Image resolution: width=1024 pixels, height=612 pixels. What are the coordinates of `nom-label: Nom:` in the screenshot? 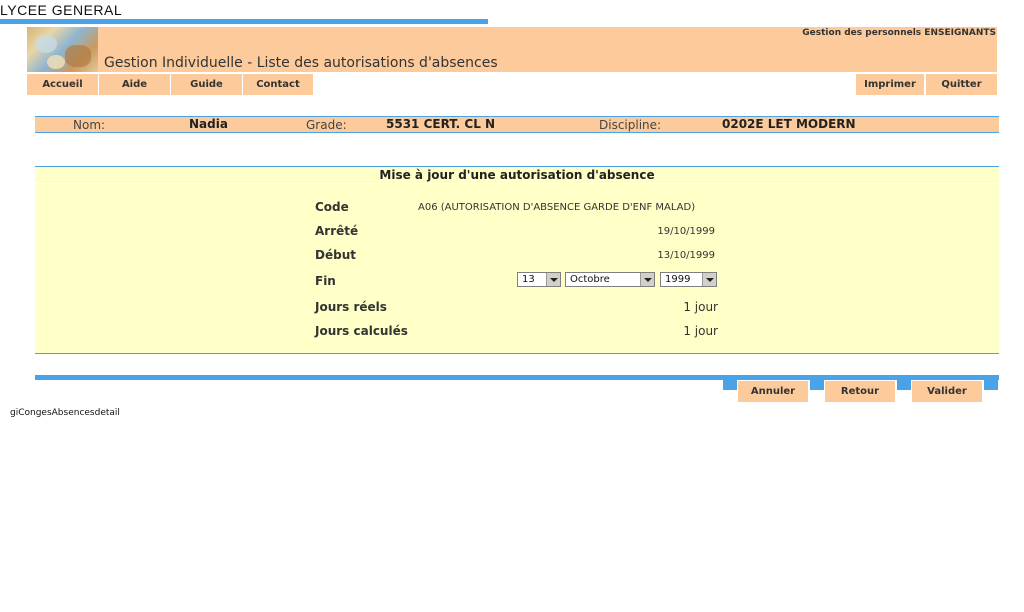 It's located at (89, 125).